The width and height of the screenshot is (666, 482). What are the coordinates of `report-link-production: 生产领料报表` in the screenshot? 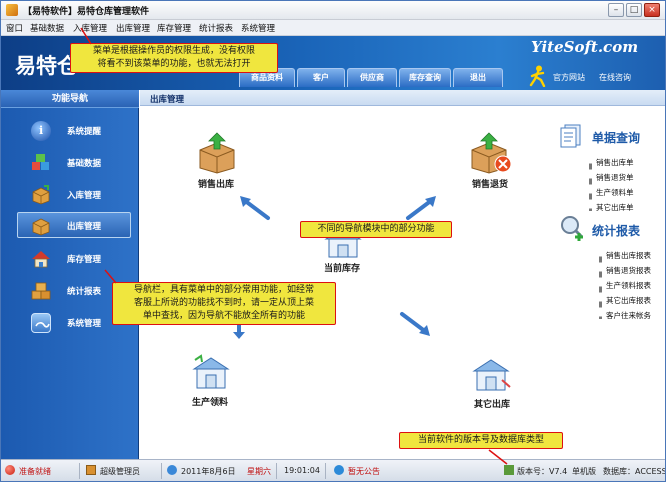 It's located at (628, 285).